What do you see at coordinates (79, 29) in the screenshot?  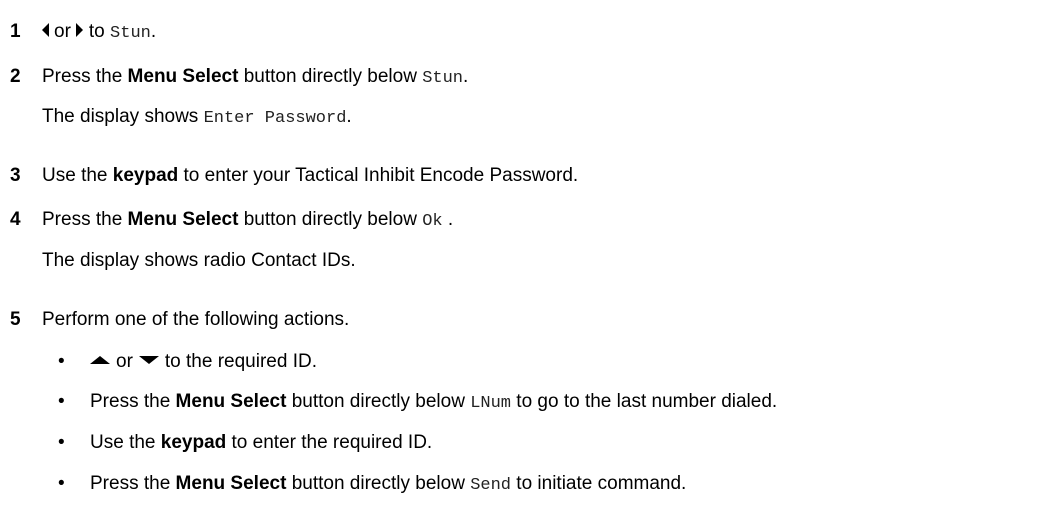 I see `right-arrow-icon` at bounding box center [79, 29].